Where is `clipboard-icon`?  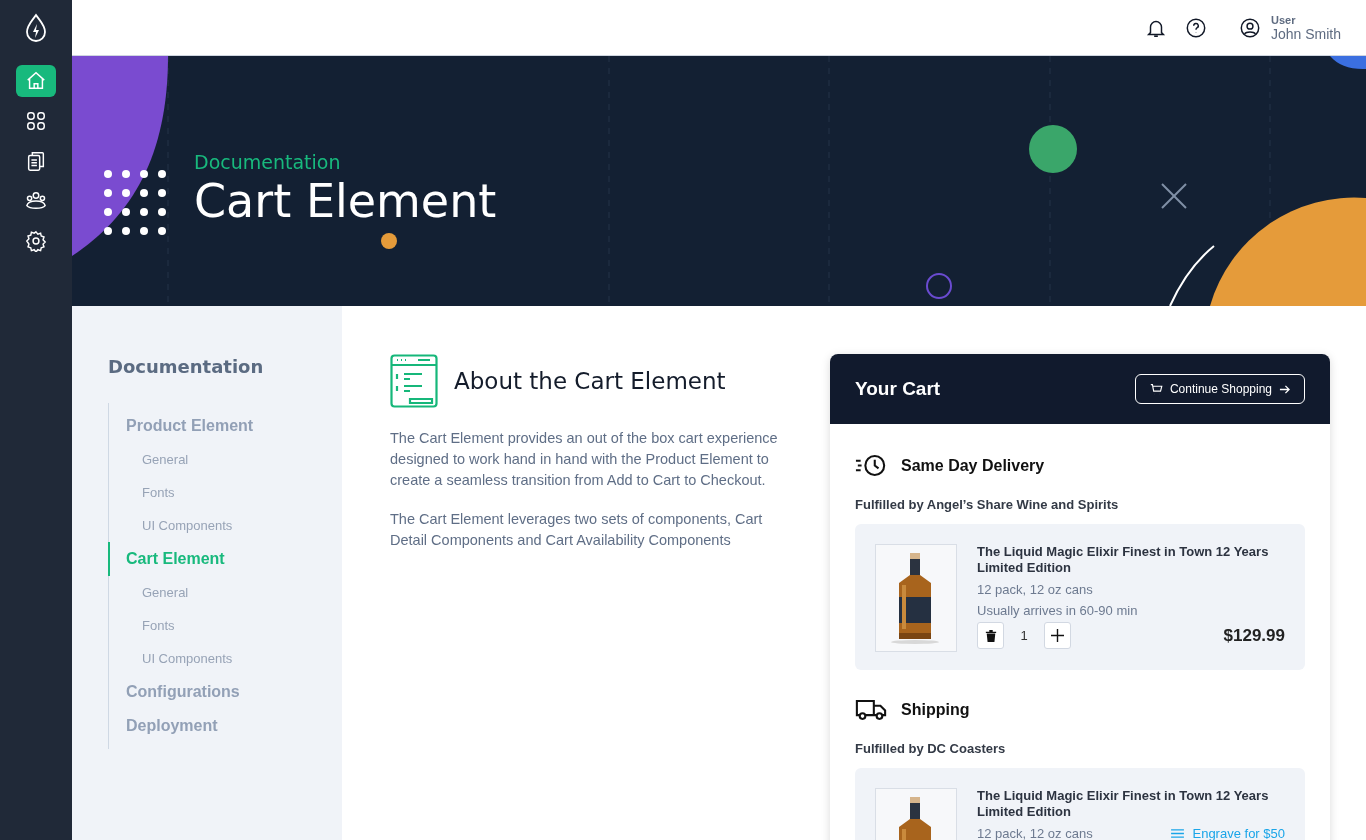 clipboard-icon is located at coordinates (36, 161).